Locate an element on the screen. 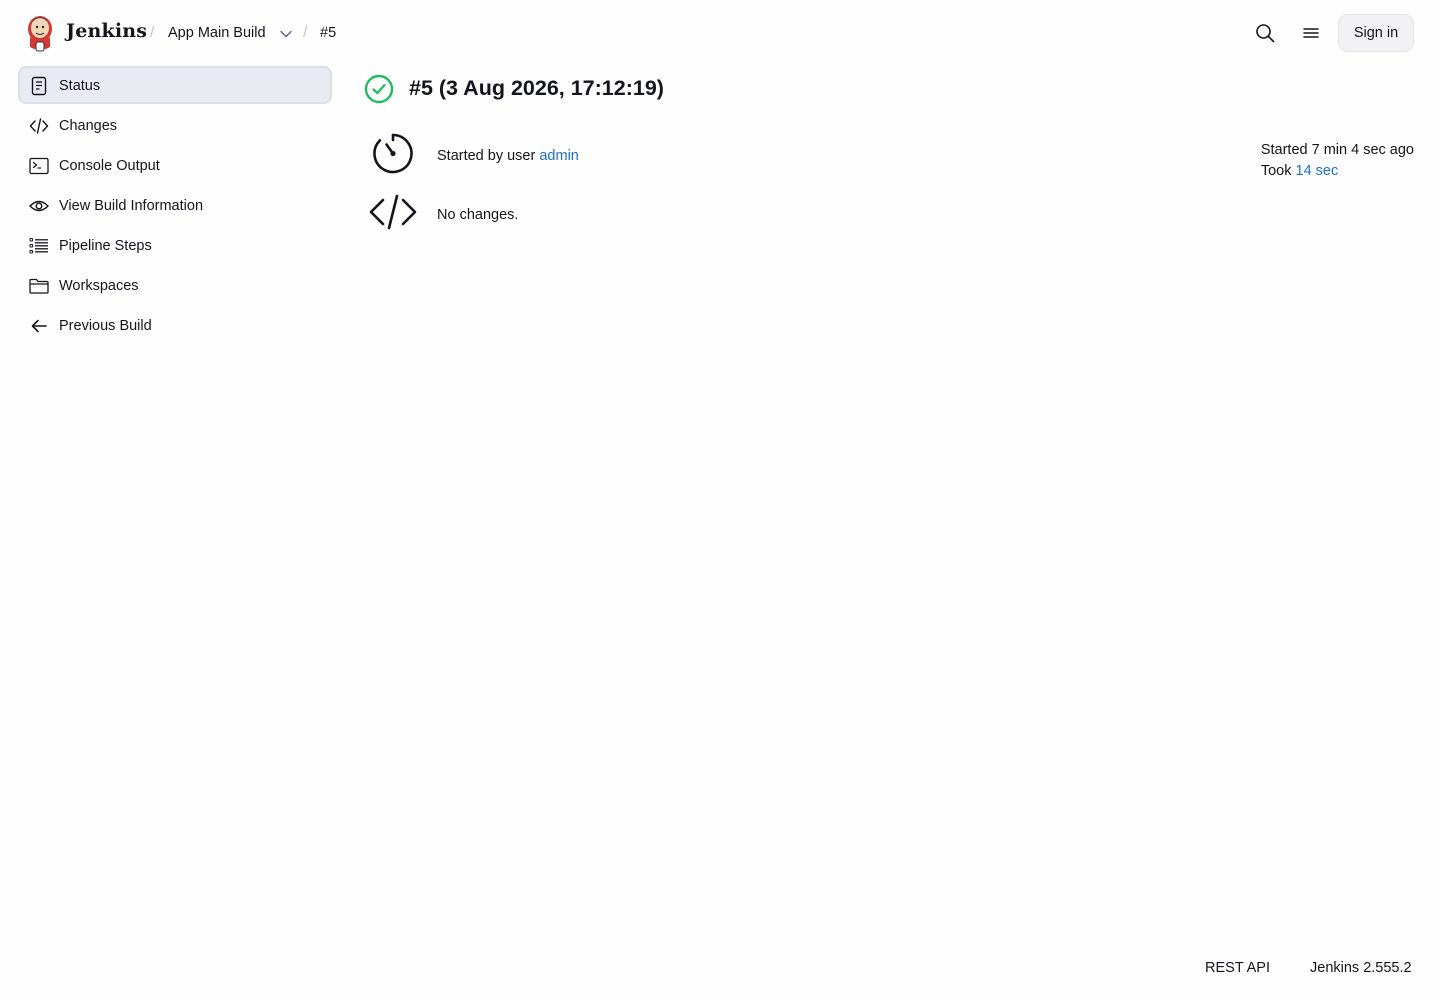 The image size is (1440, 1000). took-prefix: Took is located at coordinates (1278, 171).